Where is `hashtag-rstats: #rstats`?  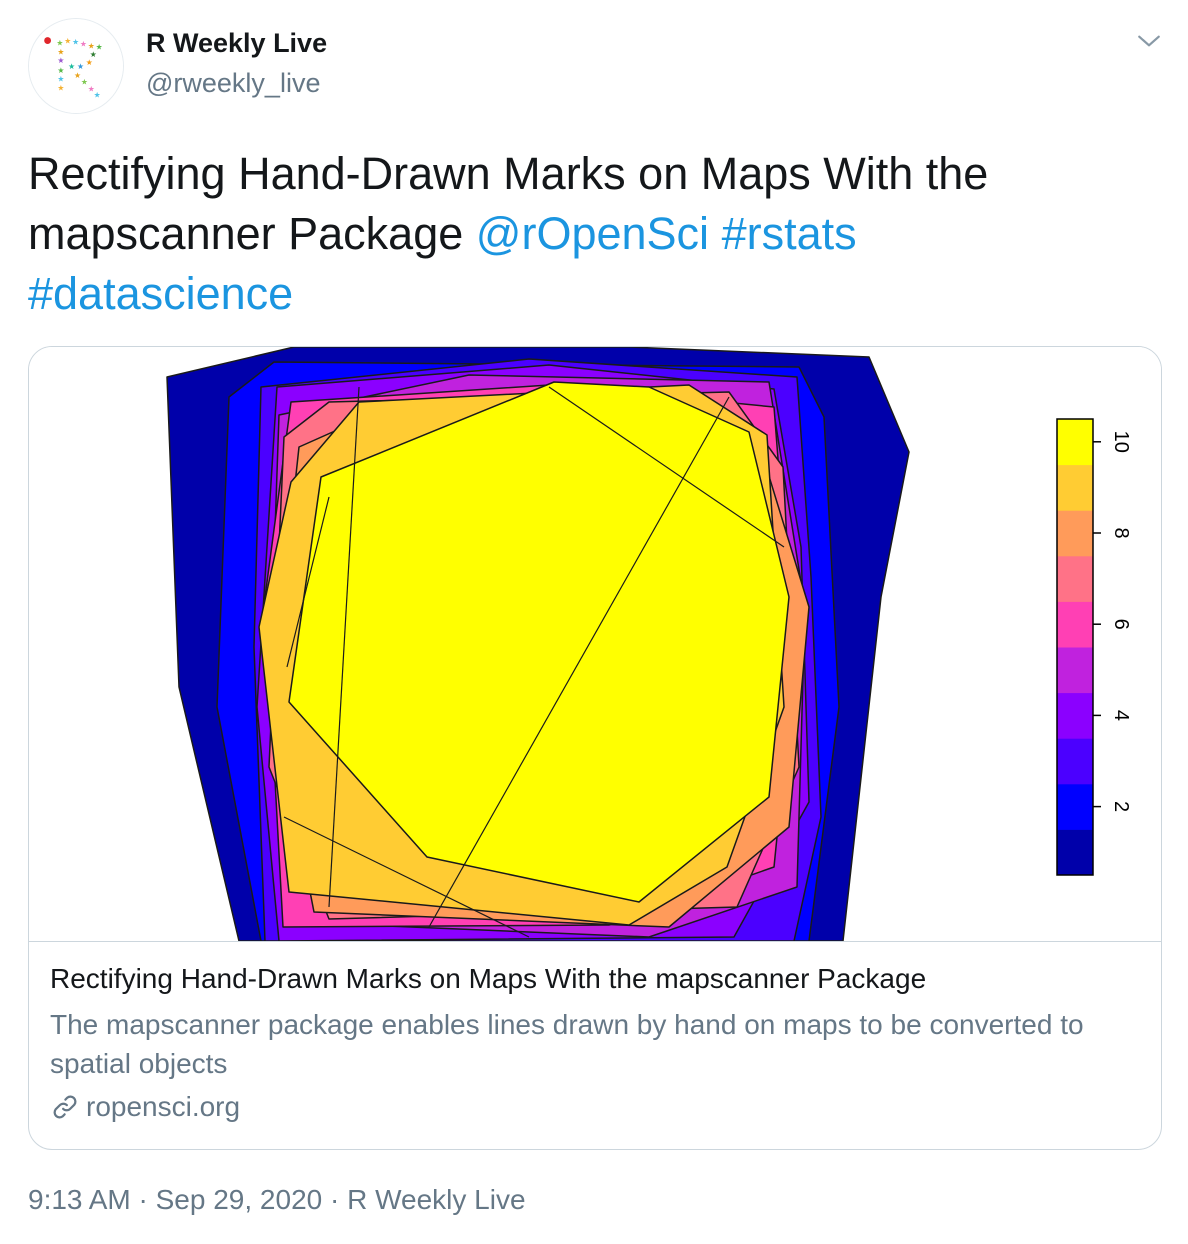 hashtag-rstats: #rstats is located at coordinates (789, 233).